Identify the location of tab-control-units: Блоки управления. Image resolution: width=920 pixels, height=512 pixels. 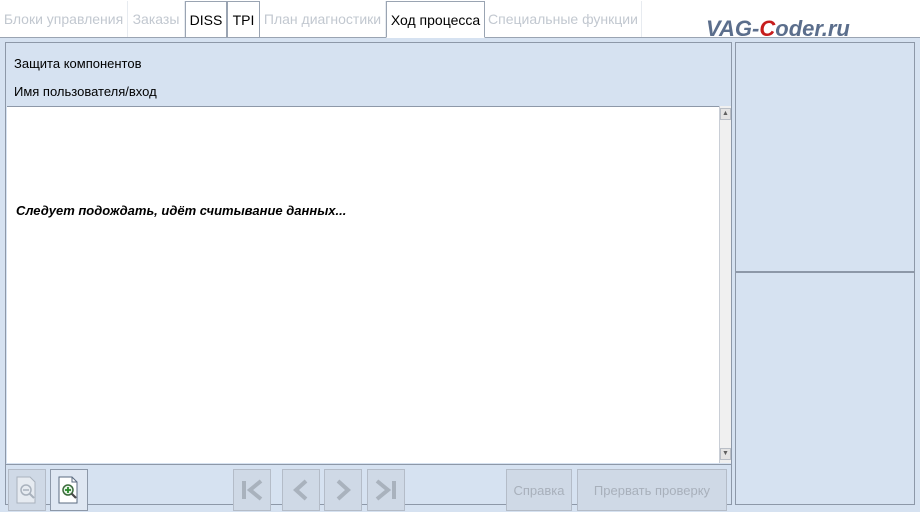
(64, 19).